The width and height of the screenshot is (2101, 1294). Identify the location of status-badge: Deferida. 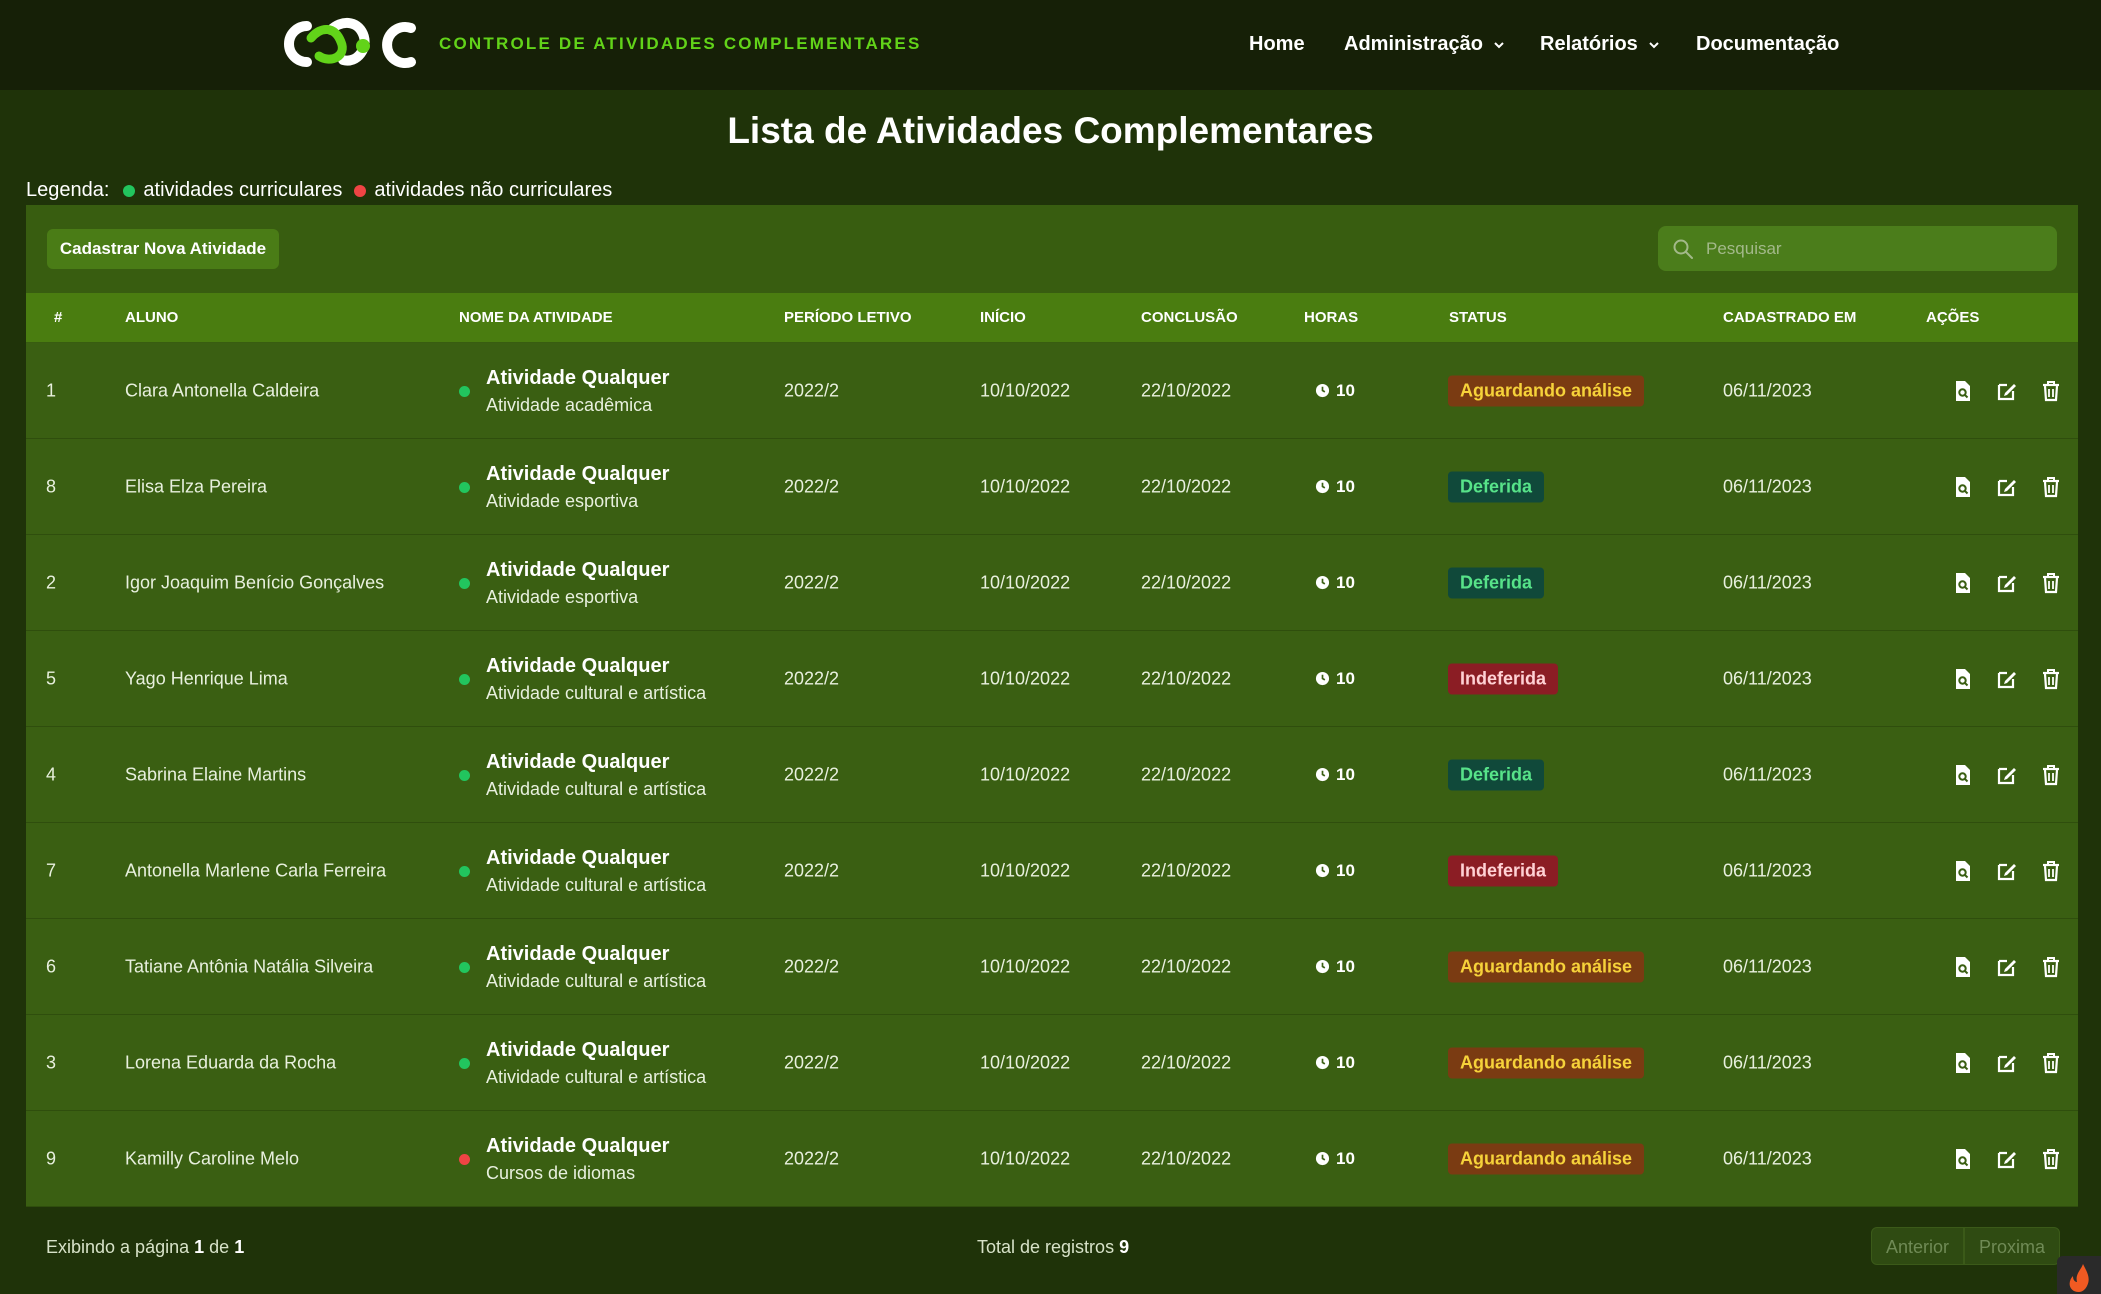
(1496, 486).